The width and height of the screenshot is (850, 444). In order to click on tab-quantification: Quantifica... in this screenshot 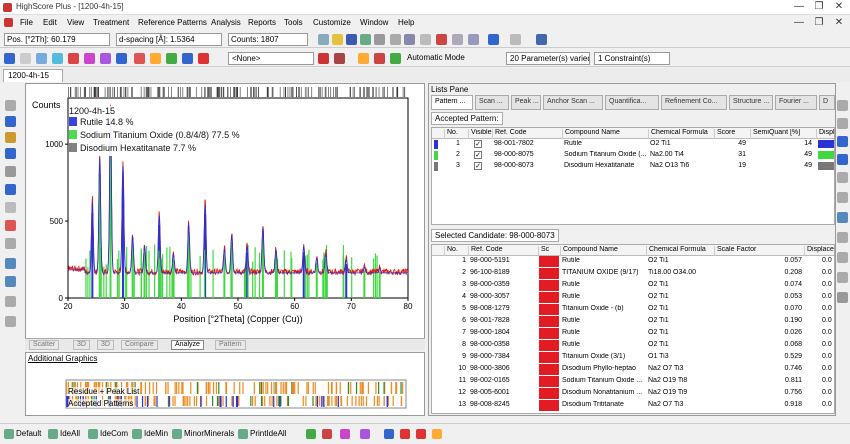, I will do `click(632, 102)`.